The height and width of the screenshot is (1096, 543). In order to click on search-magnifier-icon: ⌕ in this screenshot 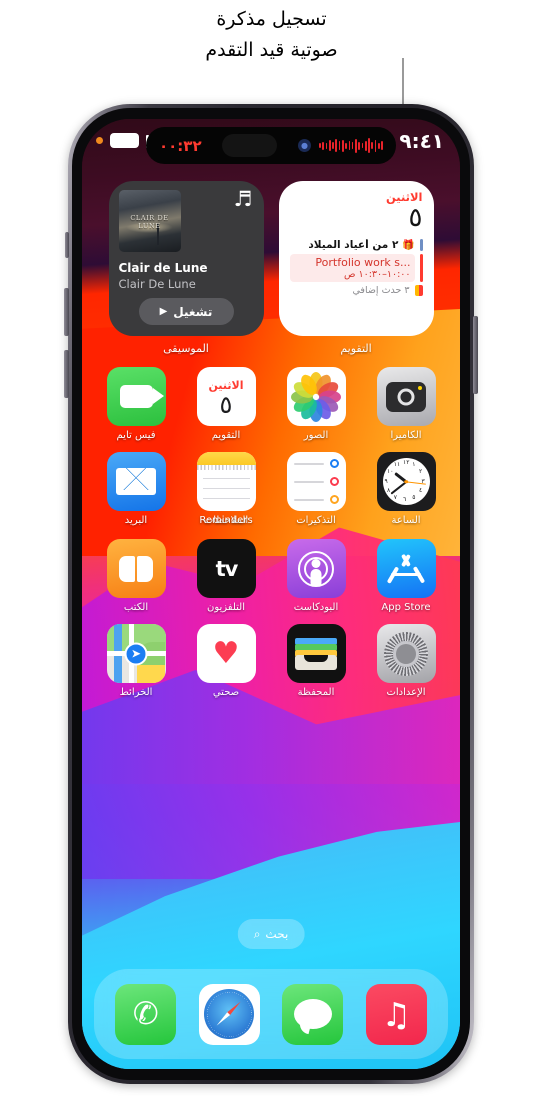, I will do `click(257, 933)`.